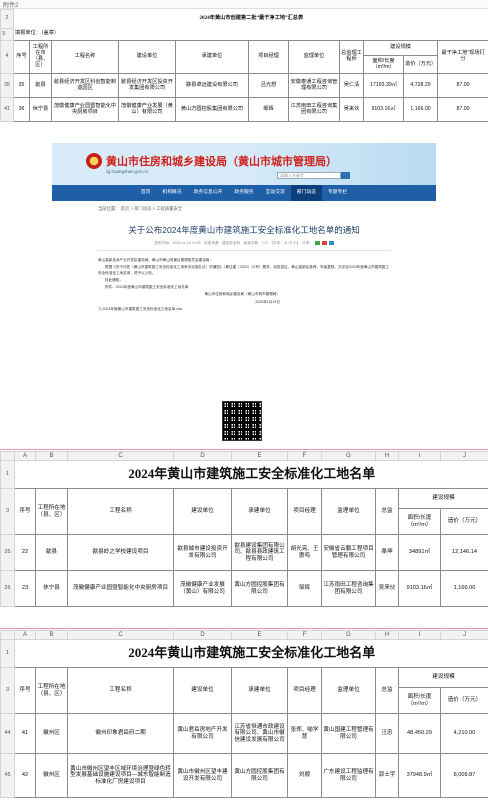 Image resolution: width=488 pixels, height=809 pixels. What do you see at coordinates (420, 85) in the screenshot?
I see `cell-cost: 4,728.29` at bounding box center [420, 85].